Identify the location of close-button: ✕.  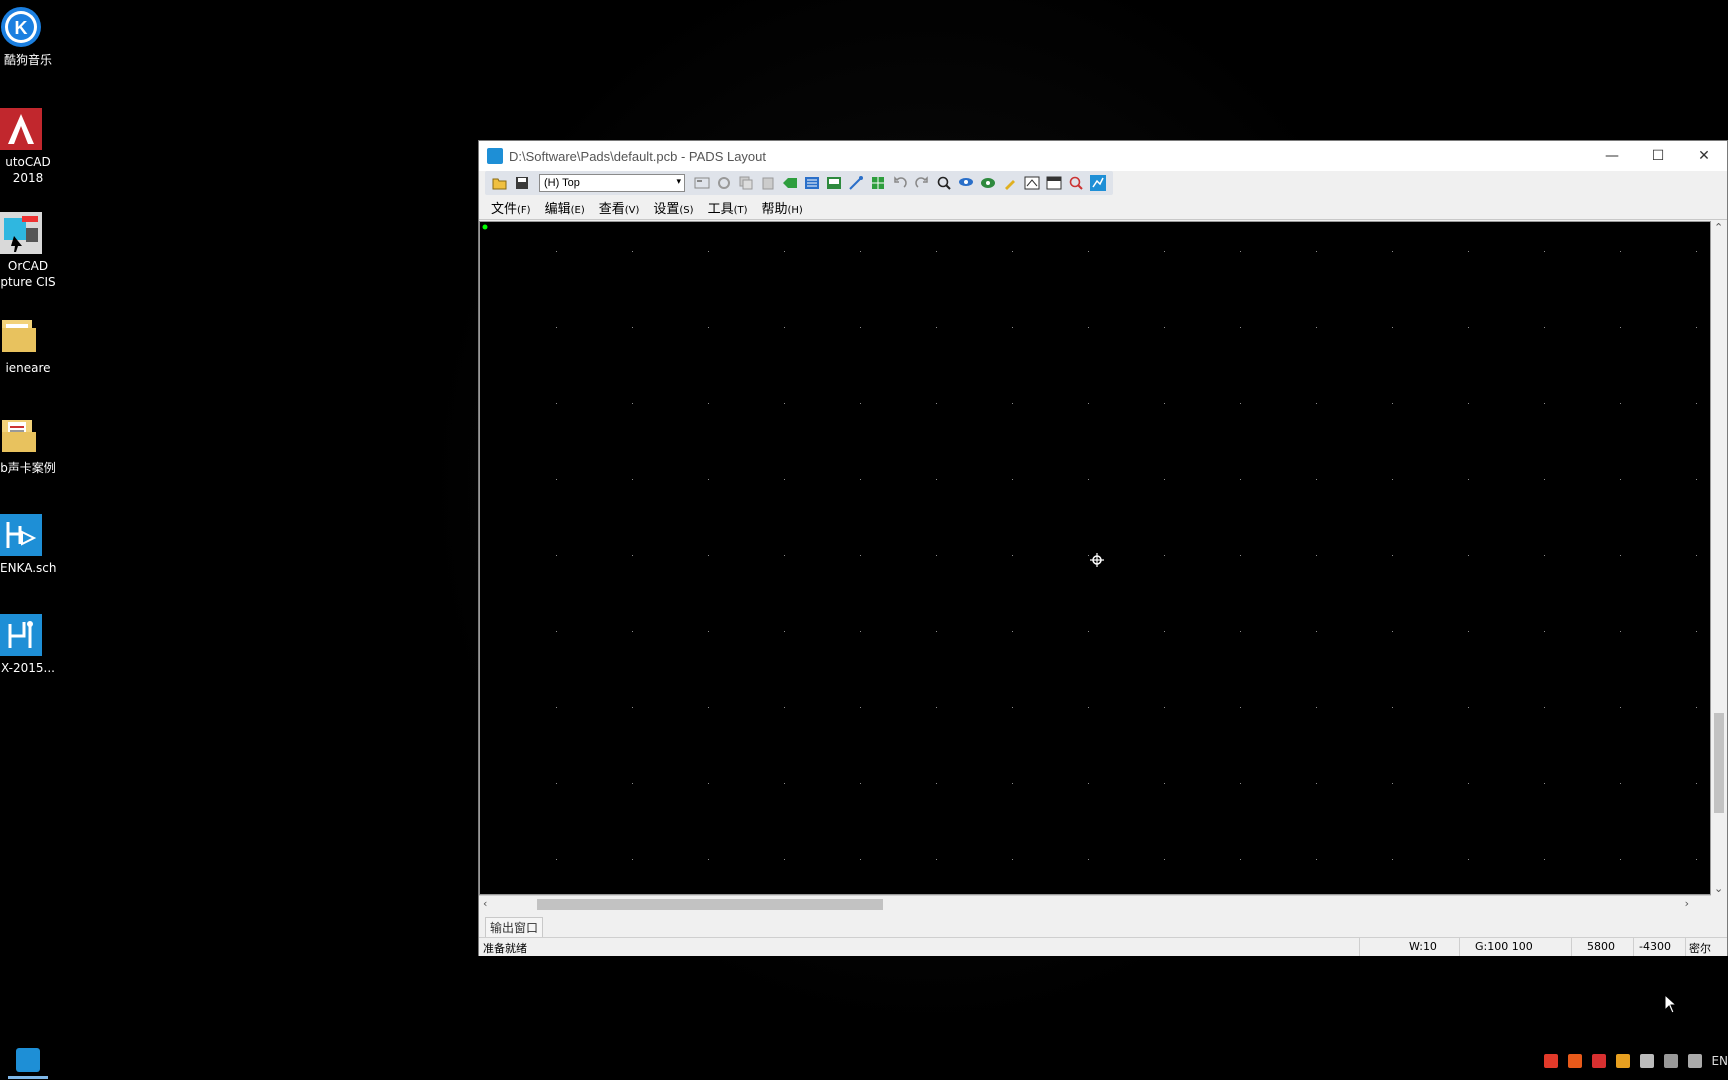
(1704, 156).